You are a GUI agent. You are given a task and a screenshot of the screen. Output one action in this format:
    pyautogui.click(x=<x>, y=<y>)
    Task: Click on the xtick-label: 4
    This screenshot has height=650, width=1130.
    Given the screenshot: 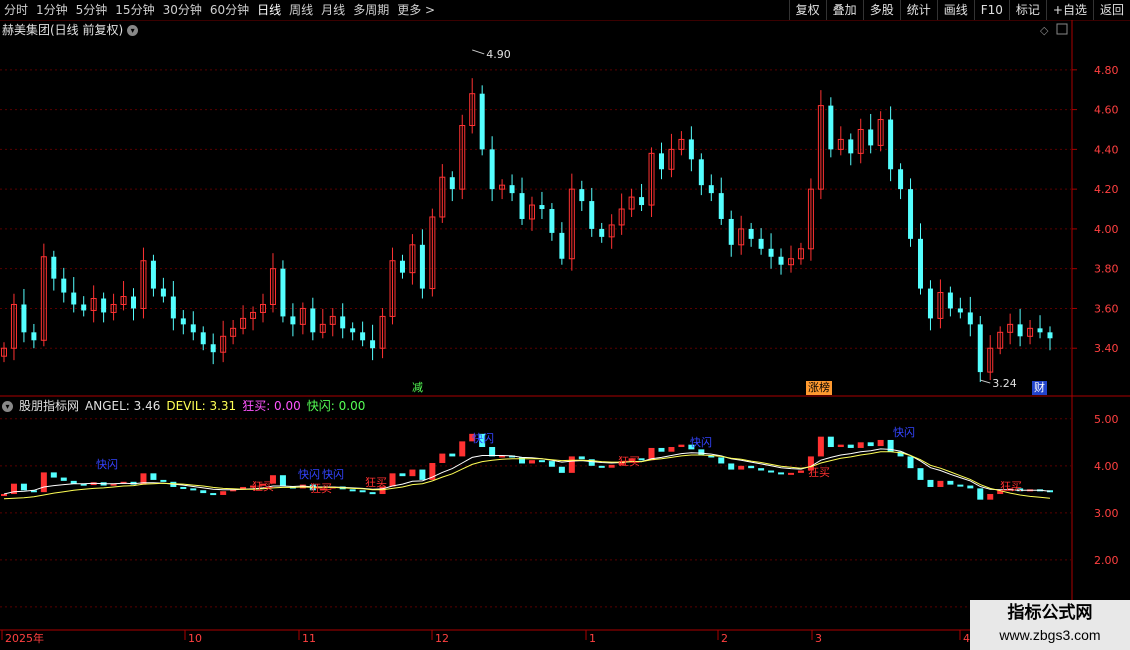 What is the action you would take?
    pyautogui.click(x=966, y=638)
    